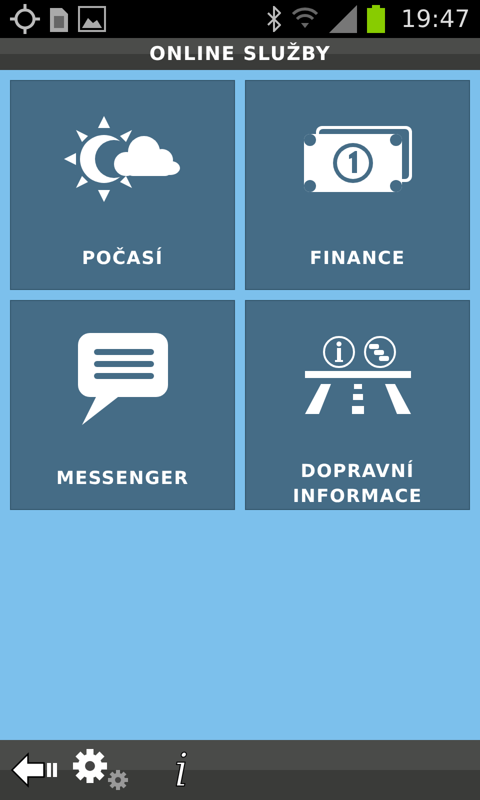 The image size is (480, 800). What do you see at coordinates (375, 19) in the screenshot?
I see `battery-icon` at bounding box center [375, 19].